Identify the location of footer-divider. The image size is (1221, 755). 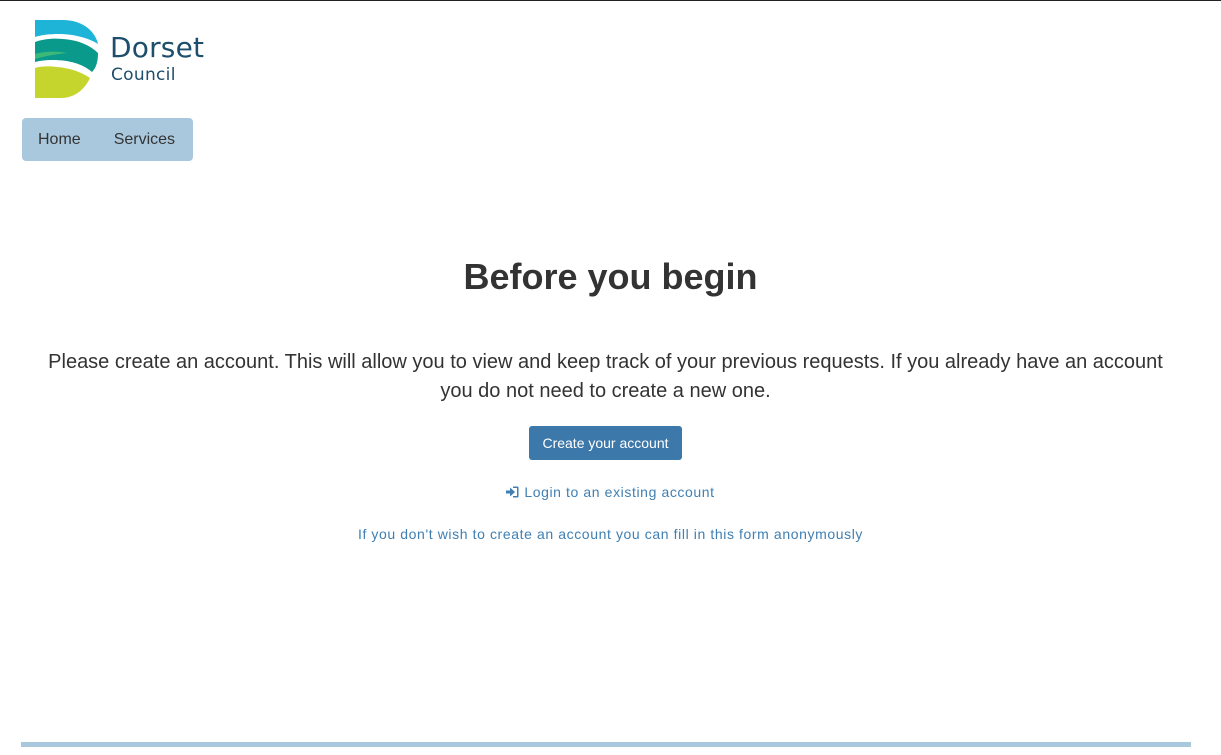
(606, 744).